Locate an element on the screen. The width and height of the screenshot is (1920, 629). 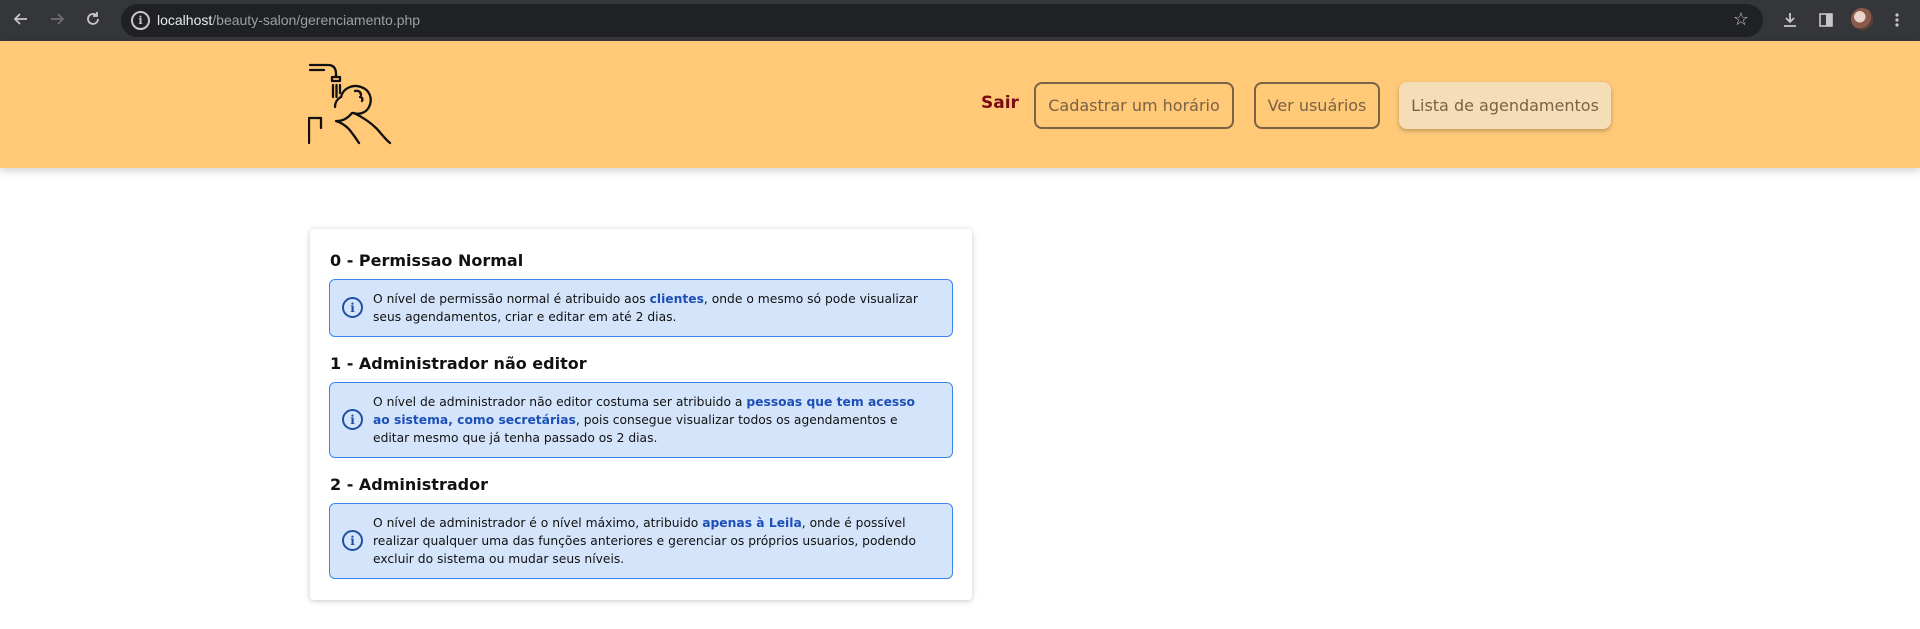
url-text: localhost/beauty-salon/gerenciamento.php is located at coordinates (288, 20).